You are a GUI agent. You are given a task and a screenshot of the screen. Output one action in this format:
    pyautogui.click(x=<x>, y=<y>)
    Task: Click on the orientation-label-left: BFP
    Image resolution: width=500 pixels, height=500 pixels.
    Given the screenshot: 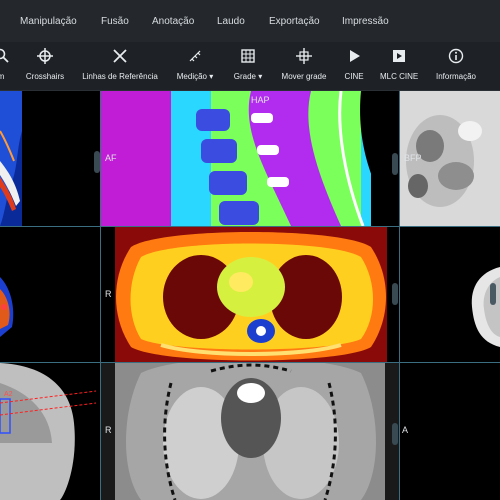 What is the action you would take?
    pyautogui.click(x=413, y=158)
    